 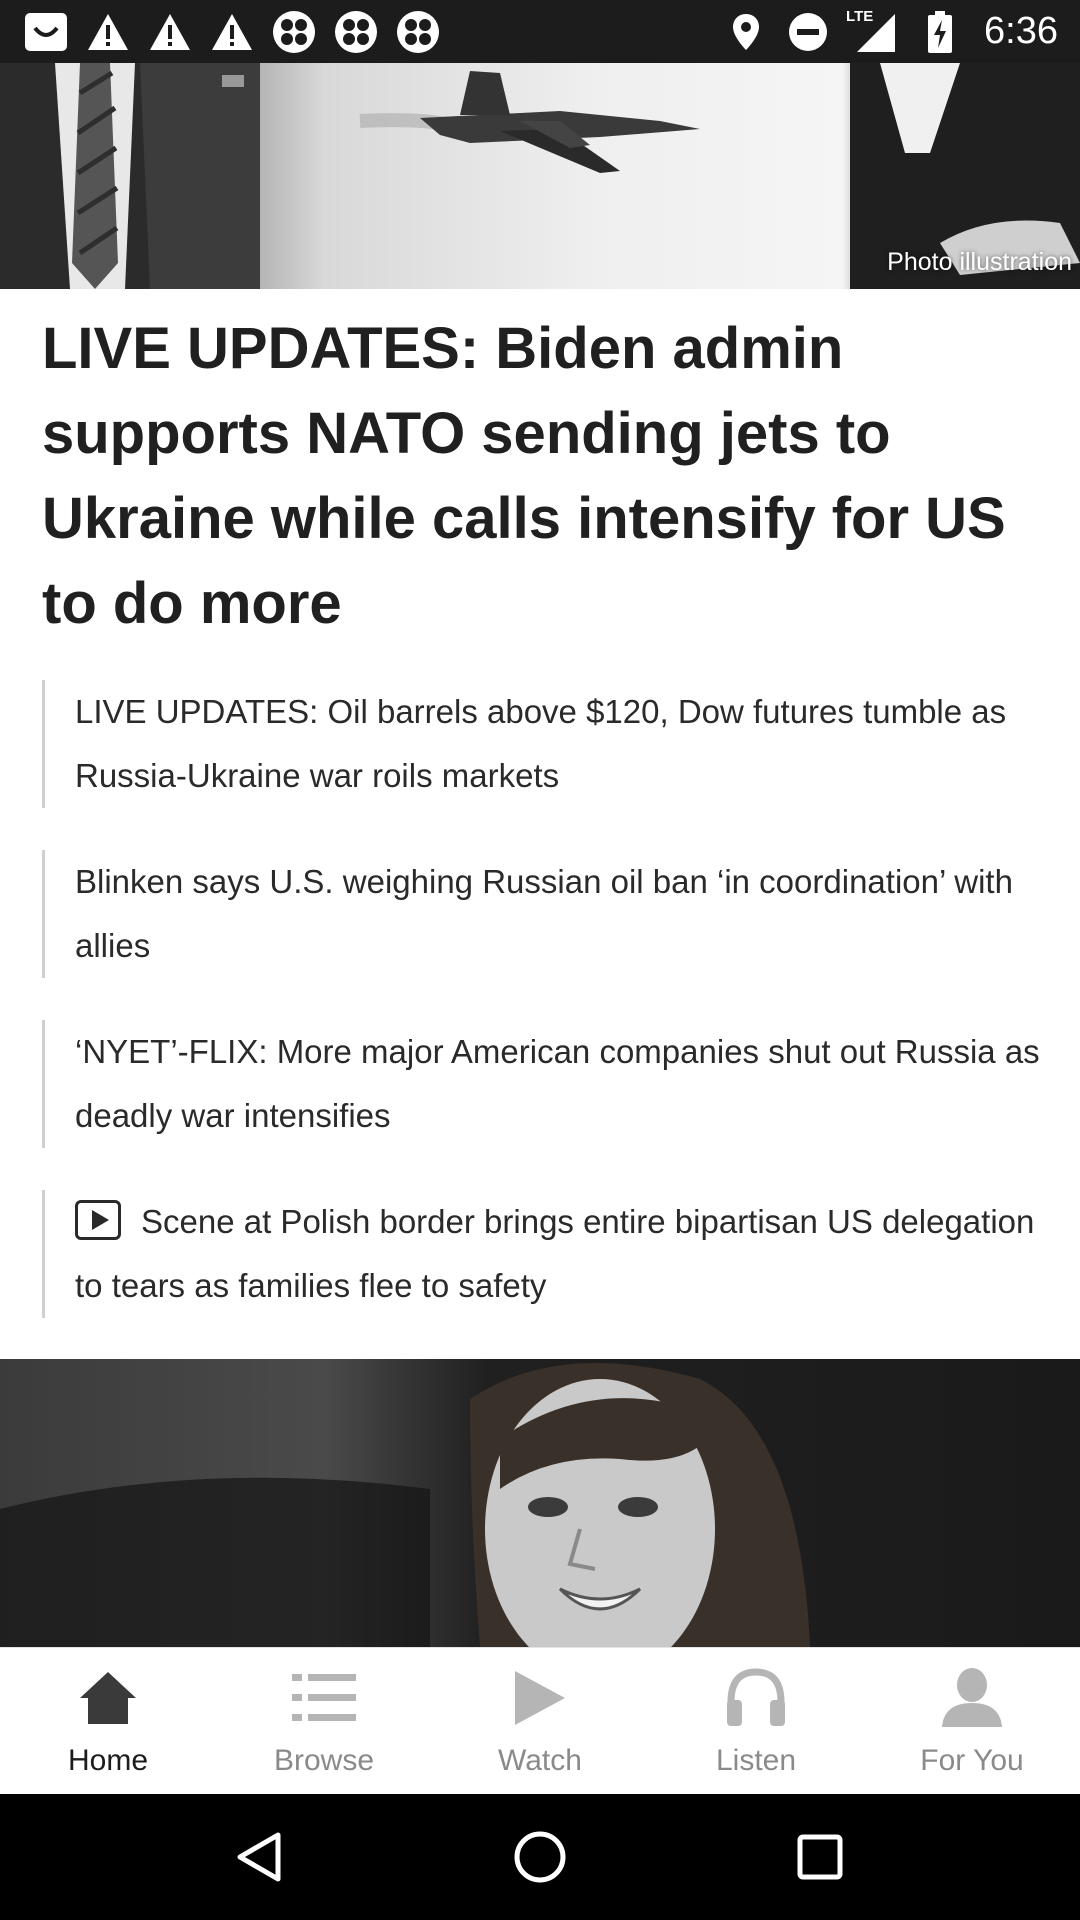 What do you see at coordinates (860, 16) in the screenshot?
I see `network-type: LTE` at bounding box center [860, 16].